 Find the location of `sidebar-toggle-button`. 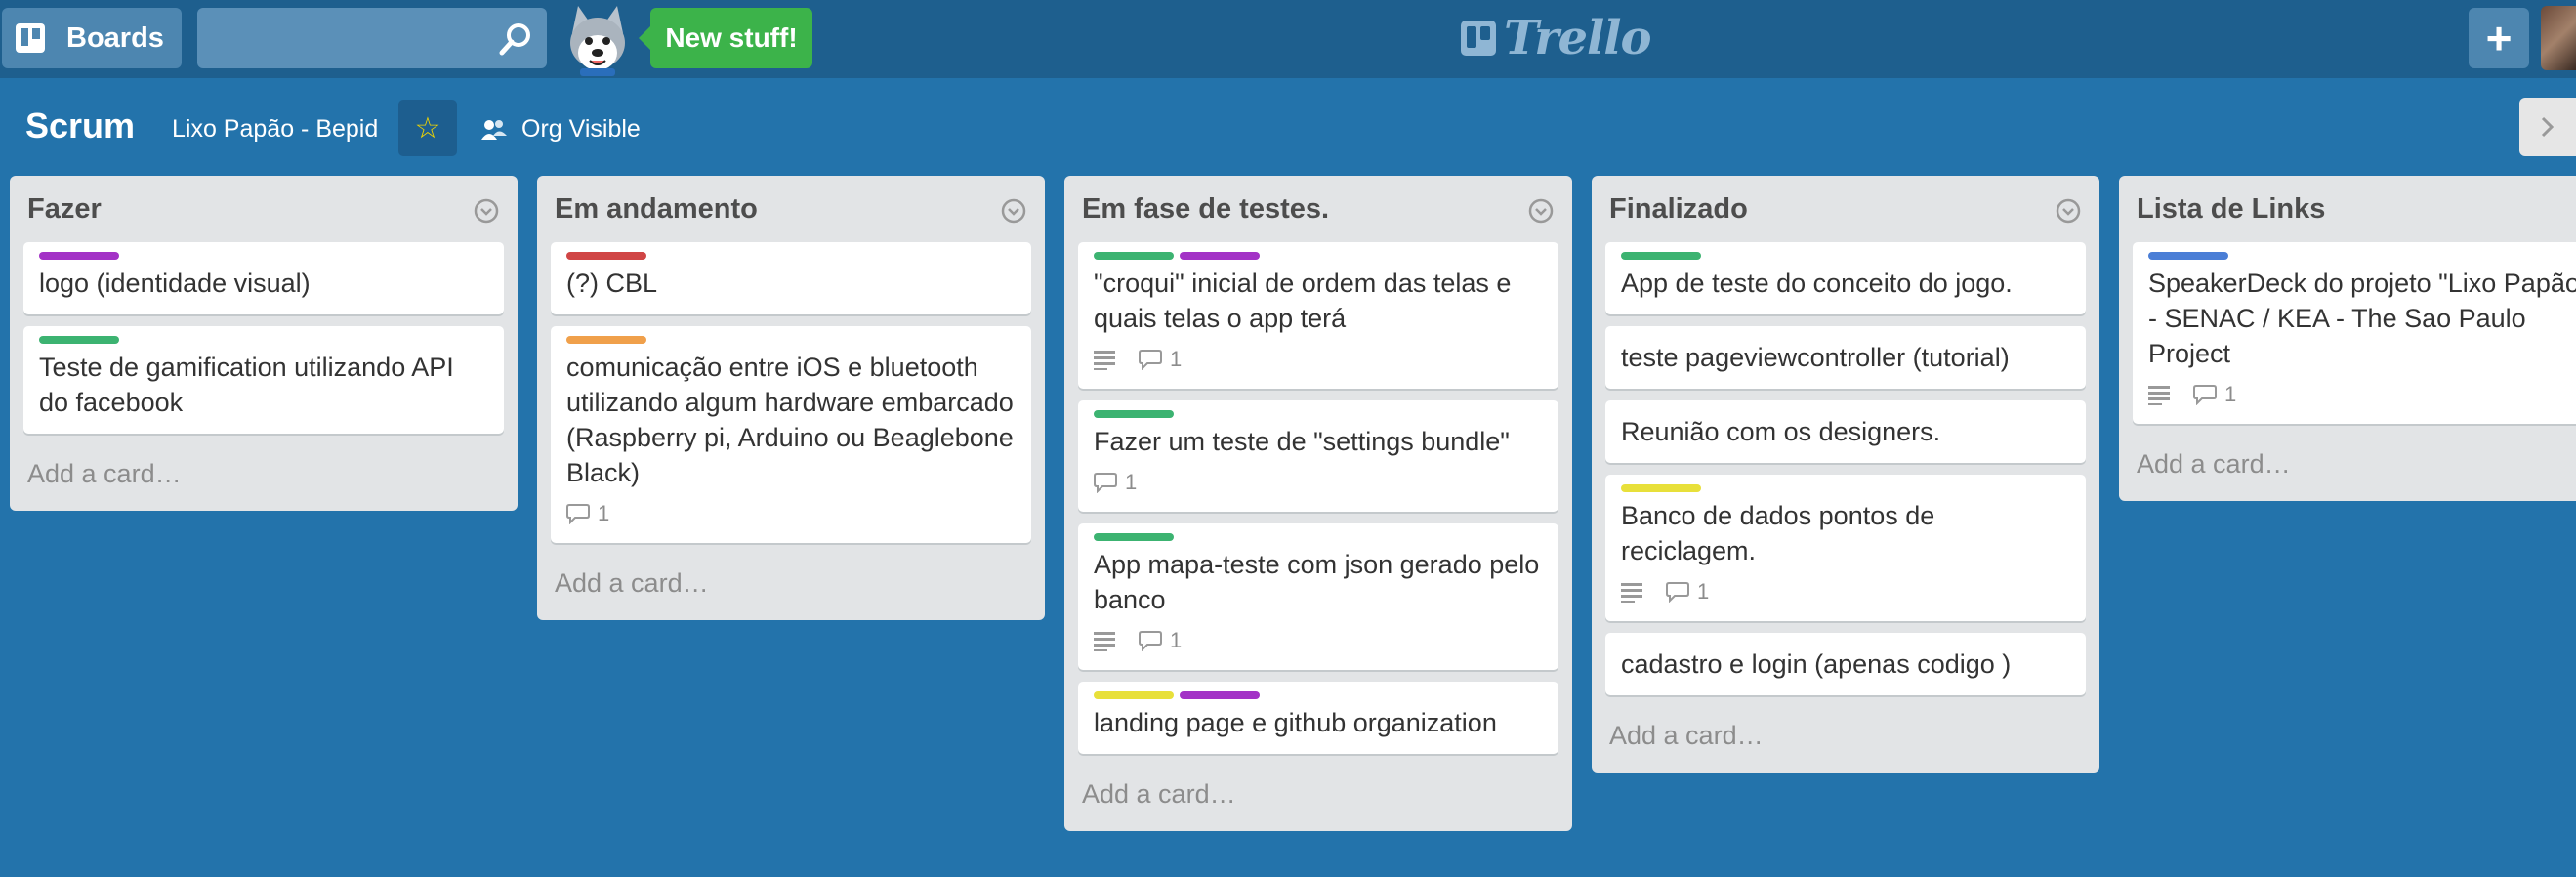

sidebar-toggle-button is located at coordinates (2548, 127).